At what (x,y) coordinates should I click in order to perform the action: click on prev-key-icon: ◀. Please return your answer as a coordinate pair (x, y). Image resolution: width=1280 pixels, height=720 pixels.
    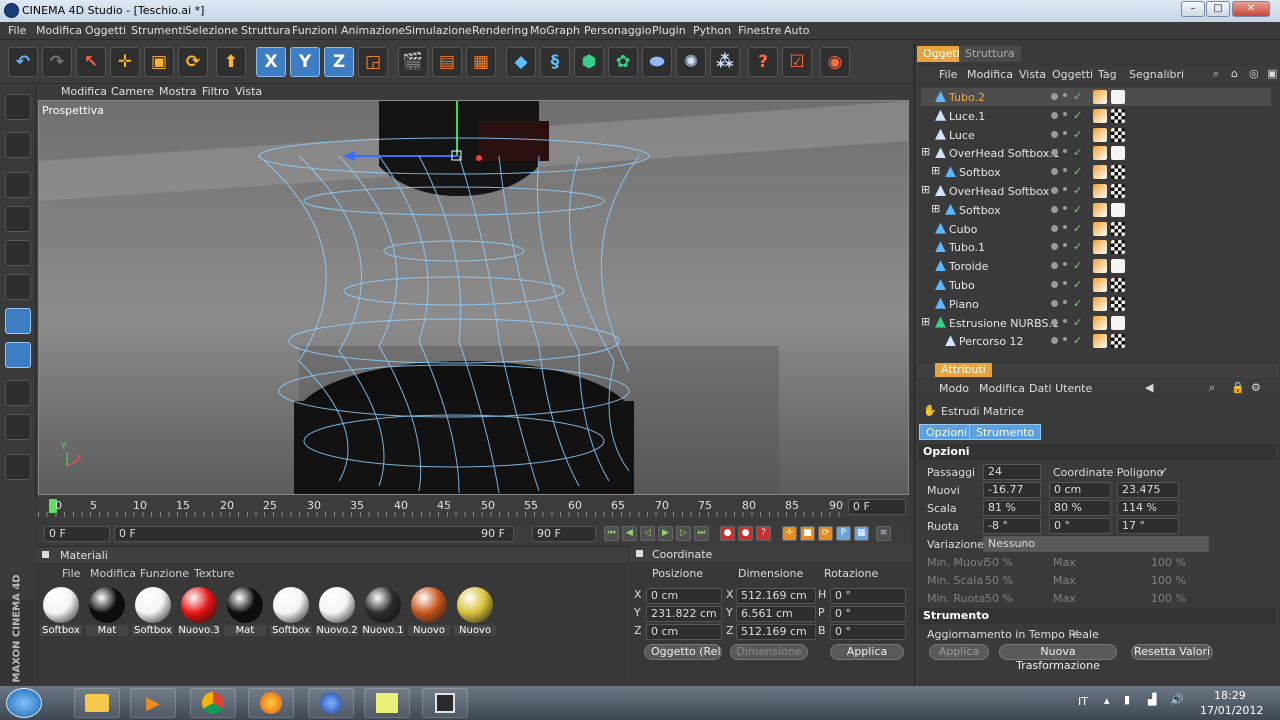
    Looking at the image, I should click on (629, 533).